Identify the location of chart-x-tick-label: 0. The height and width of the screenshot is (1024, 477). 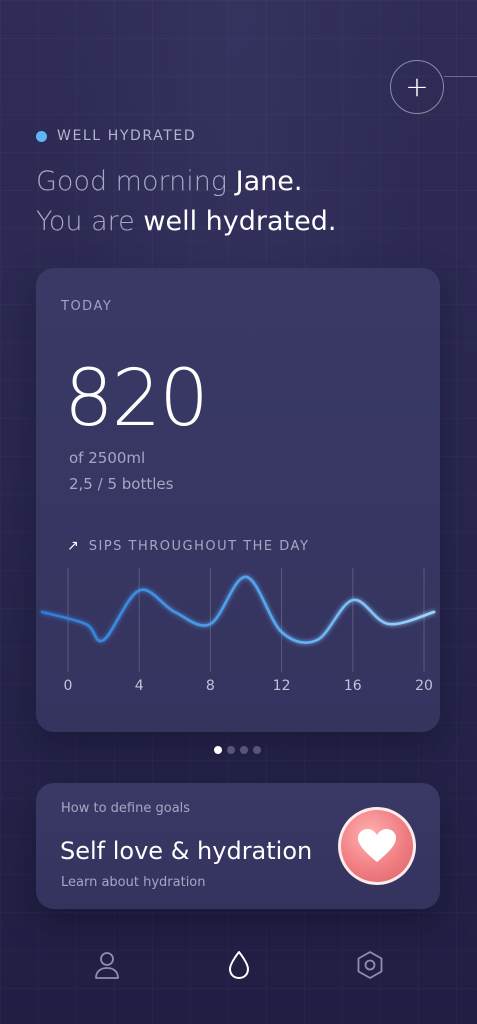
(68, 686).